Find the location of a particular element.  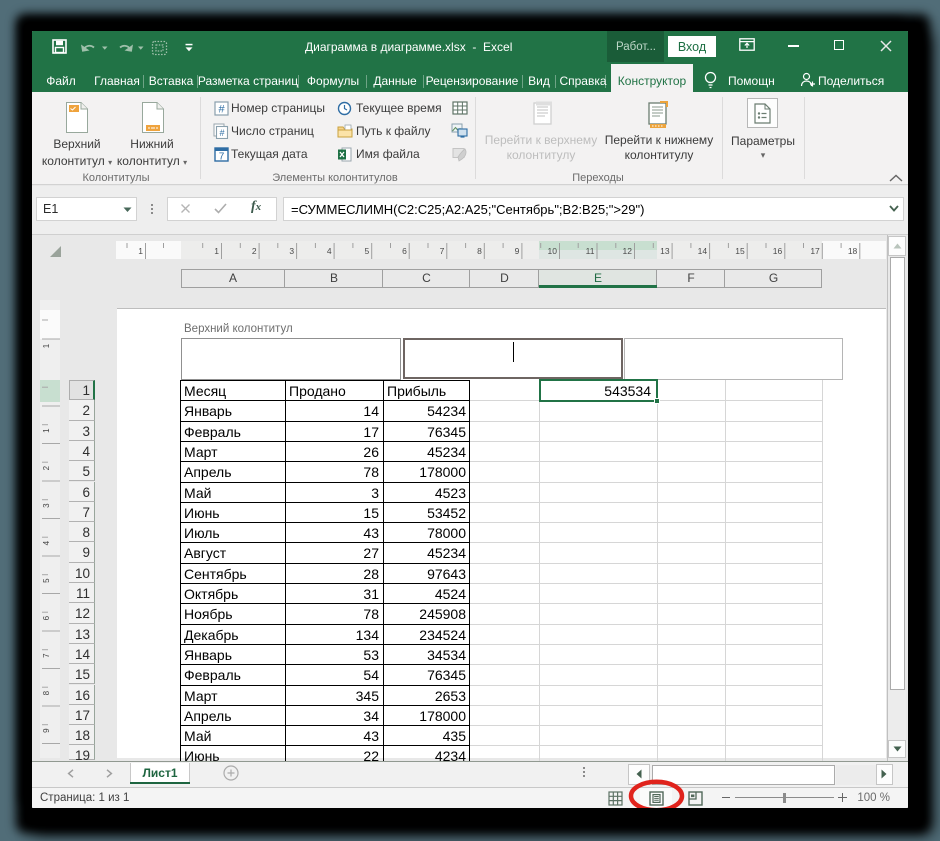

svg-text: 18 is located at coordinates (853, 251).